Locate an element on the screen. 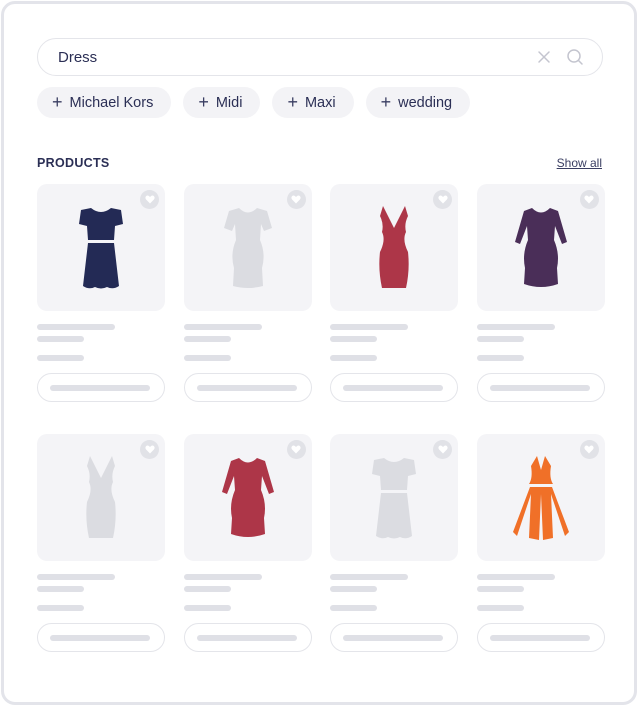 The height and width of the screenshot is (708, 640). chip-maxi: + Maxi is located at coordinates (313, 102).